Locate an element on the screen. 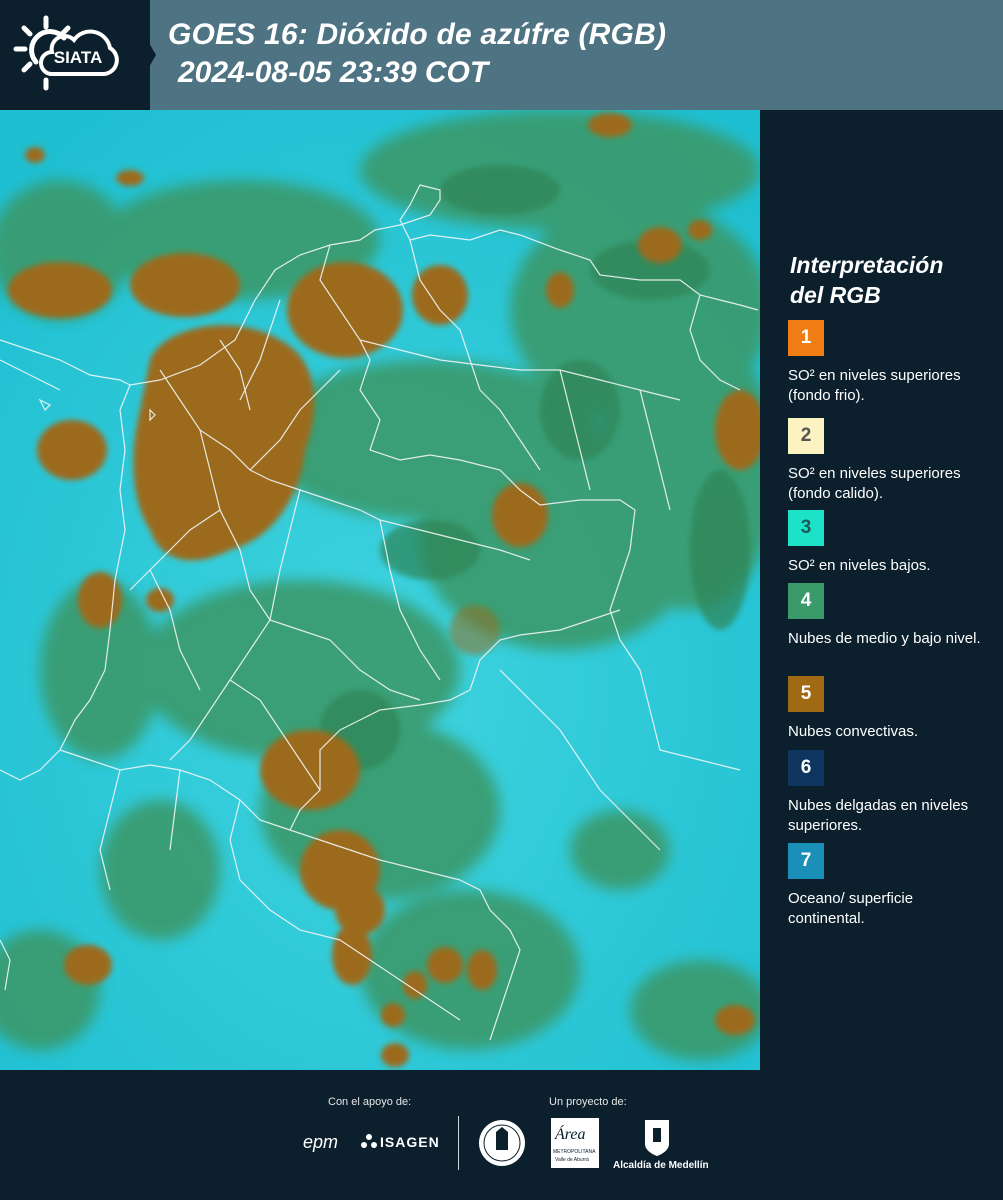 The image size is (1003, 1200). area-logo-sub1: METROPOLITANA is located at coordinates (574, 1152).